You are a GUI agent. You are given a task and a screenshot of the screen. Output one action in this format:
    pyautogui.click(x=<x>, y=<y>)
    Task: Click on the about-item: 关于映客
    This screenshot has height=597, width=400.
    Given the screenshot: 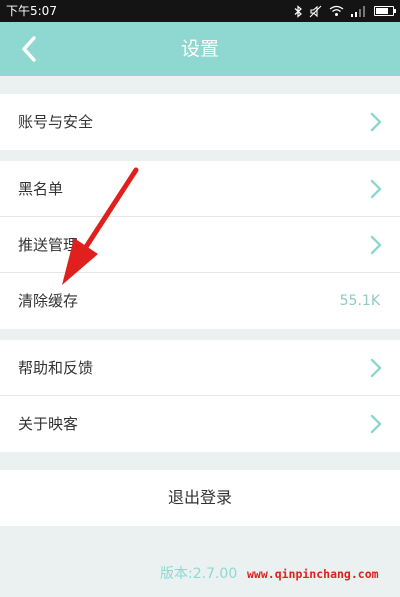 What is the action you would take?
    pyautogui.click(x=200, y=424)
    